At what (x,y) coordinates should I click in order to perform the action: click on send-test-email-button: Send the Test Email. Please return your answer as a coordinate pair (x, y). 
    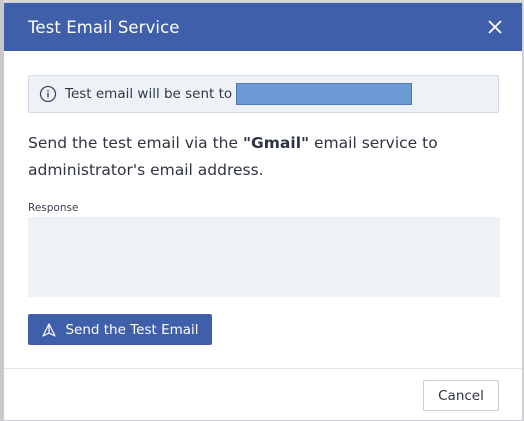
    Looking at the image, I should click on (120, 329).